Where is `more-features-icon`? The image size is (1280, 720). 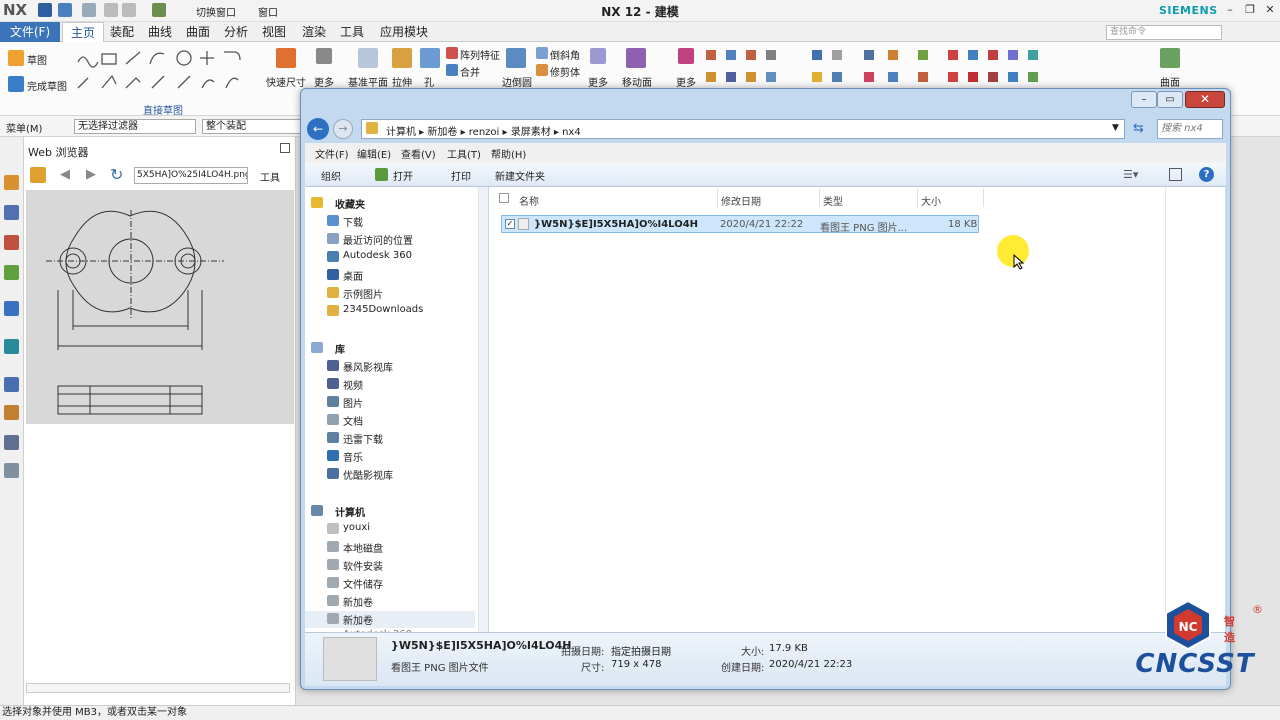
more-features-icon is located at coordinates (598, 56).